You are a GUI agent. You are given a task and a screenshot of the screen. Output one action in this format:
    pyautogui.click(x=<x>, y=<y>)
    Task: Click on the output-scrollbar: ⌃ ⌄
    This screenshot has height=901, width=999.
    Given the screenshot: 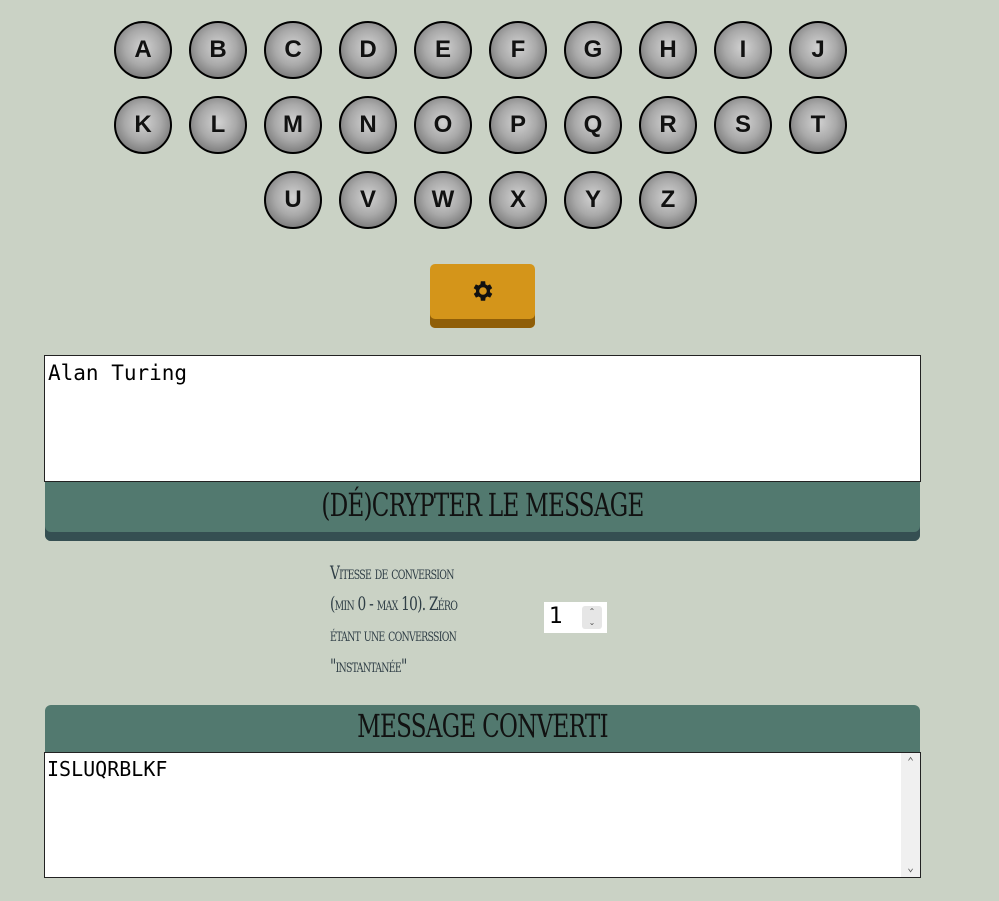 What is the action you would take?
    pyautogui.click(x=910, y=815)
    